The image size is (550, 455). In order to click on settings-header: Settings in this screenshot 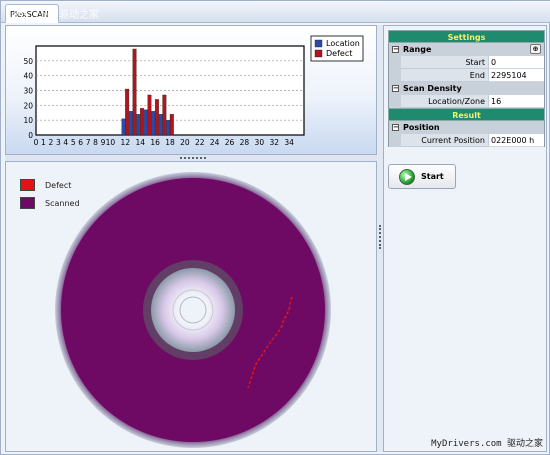, I will do `click(466, 36)`.